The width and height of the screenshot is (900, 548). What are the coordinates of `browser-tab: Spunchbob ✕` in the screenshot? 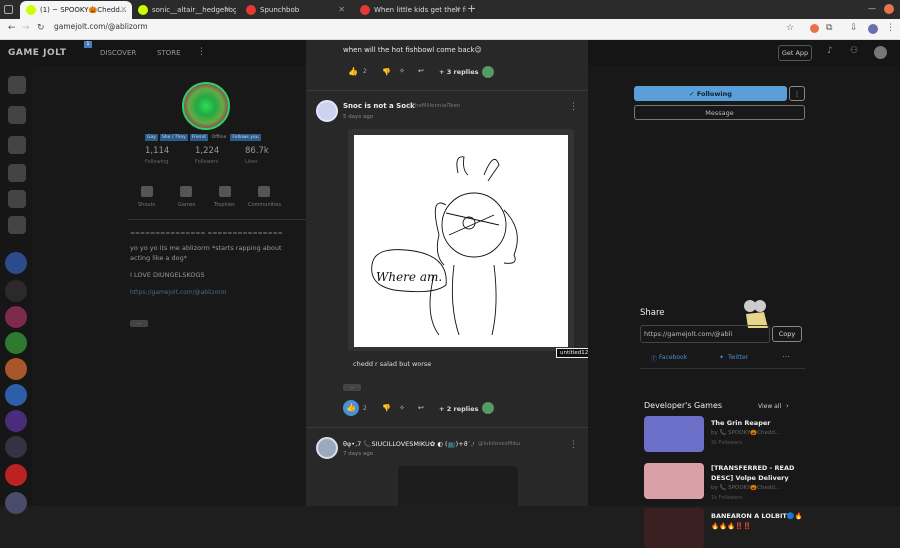 It's located at (295, 10).